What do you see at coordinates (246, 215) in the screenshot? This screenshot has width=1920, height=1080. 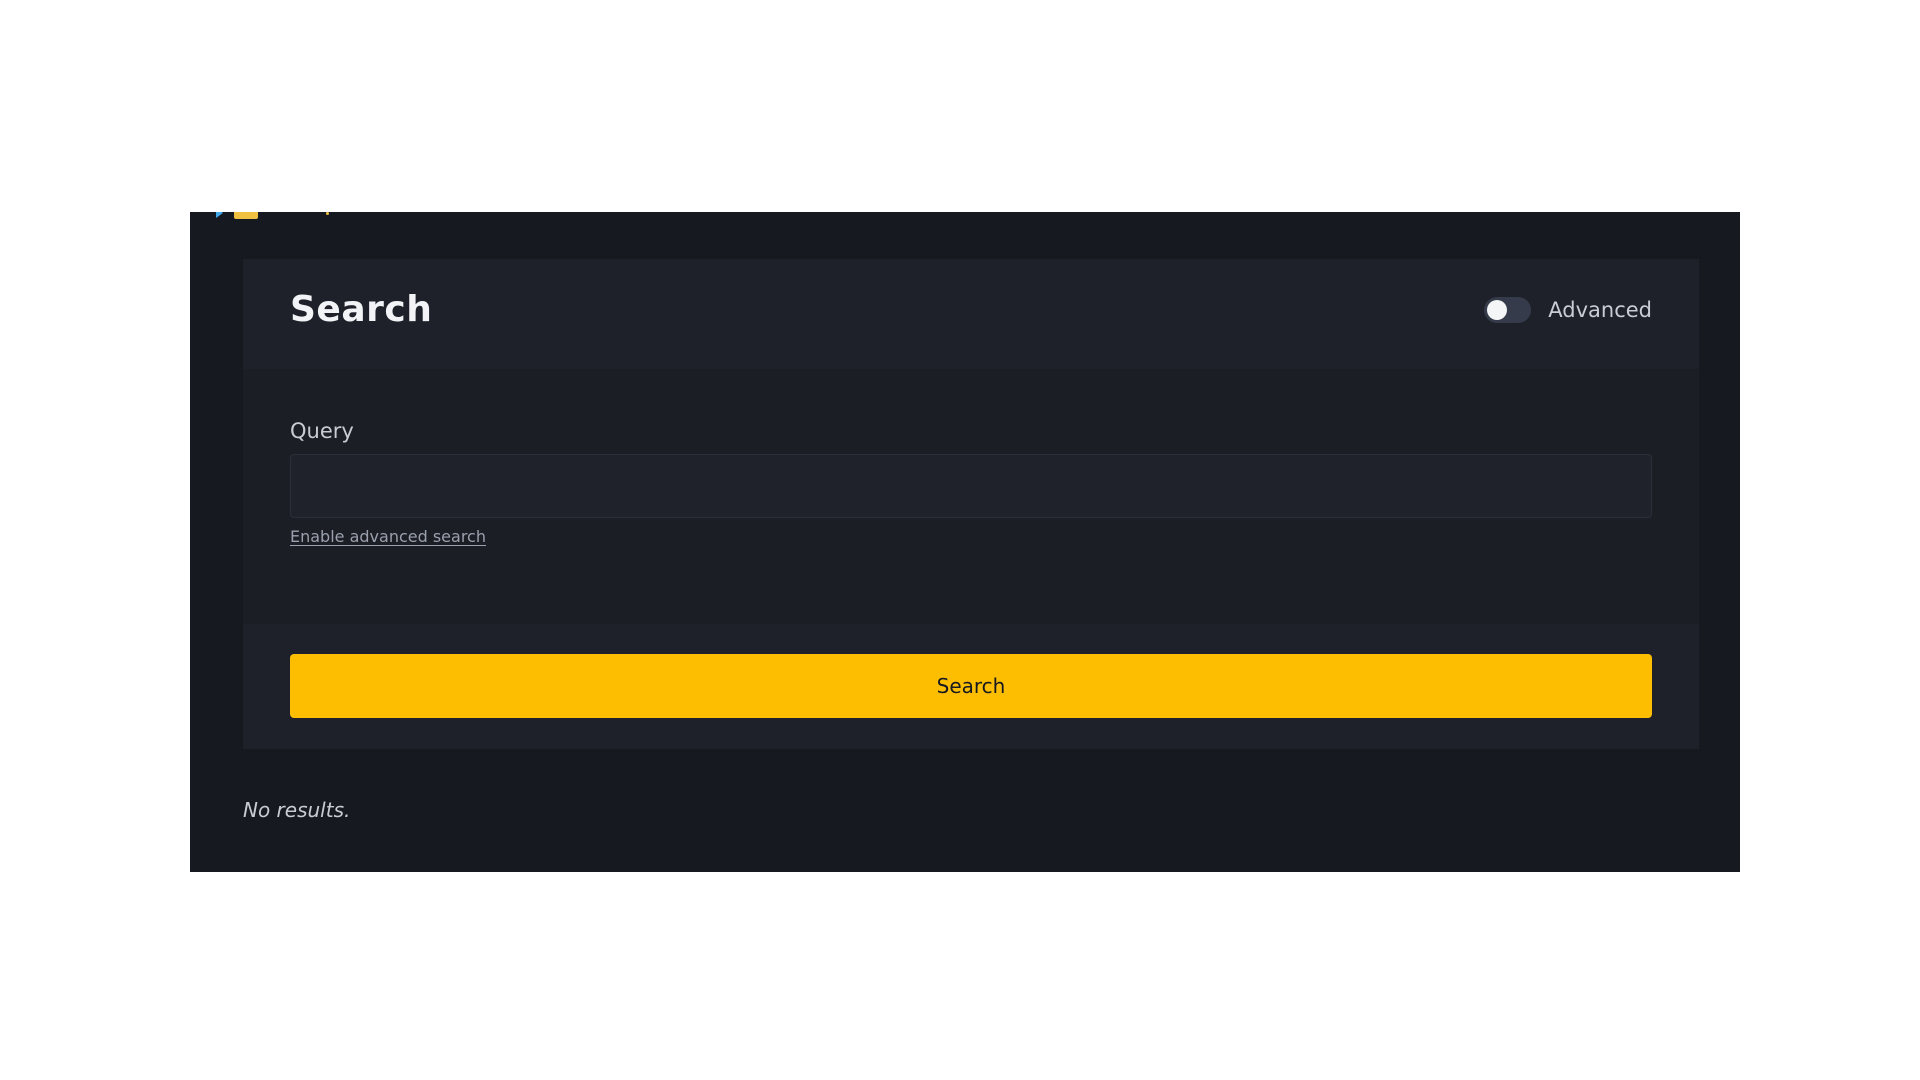 I see `logo-mark-icon` at bounding box center [246, 215].